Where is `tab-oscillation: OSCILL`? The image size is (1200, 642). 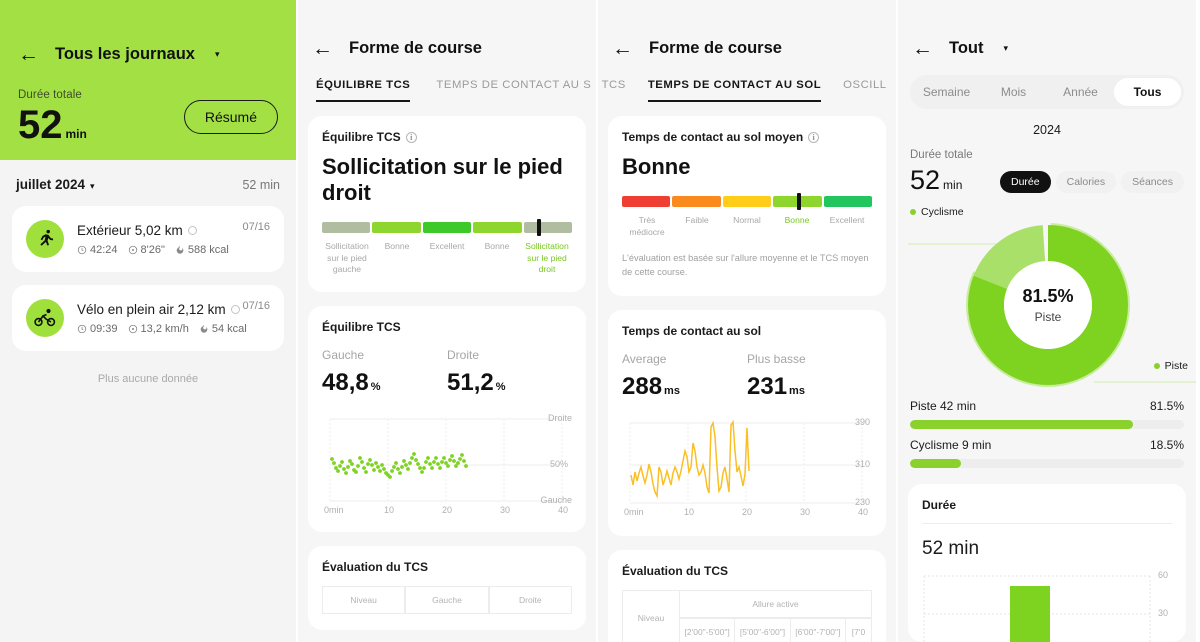 tab-oscillation: OSCILL is located at coordinates (865, 90).